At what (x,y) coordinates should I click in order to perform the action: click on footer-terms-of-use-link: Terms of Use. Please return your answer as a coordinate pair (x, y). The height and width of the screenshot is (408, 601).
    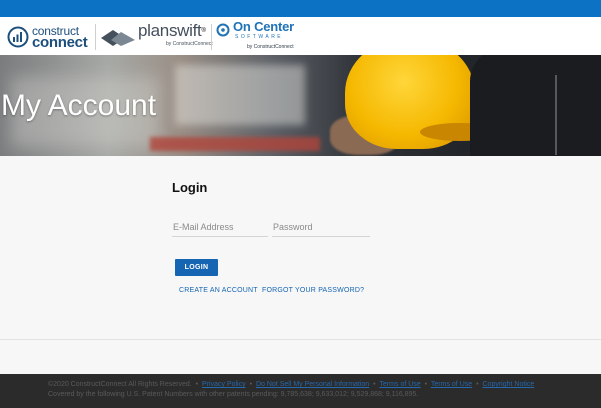
    Looking at the image, I should click on (399, 384).